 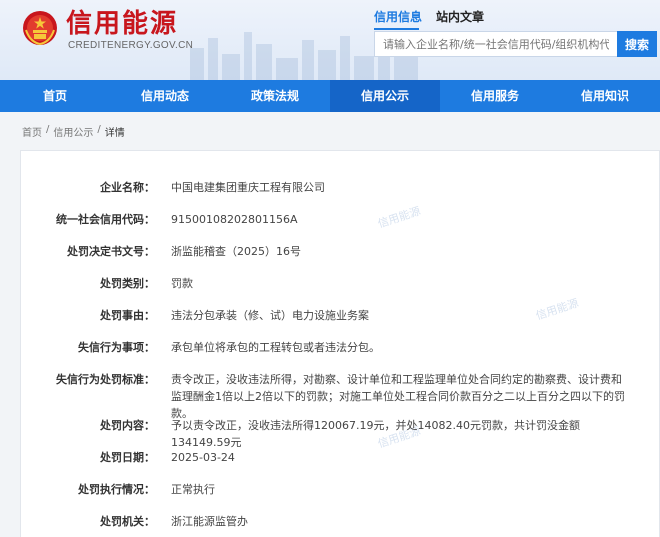 I want to click on nav-item-credit-knowledge: 信用知识, so click(x=605, y=96).